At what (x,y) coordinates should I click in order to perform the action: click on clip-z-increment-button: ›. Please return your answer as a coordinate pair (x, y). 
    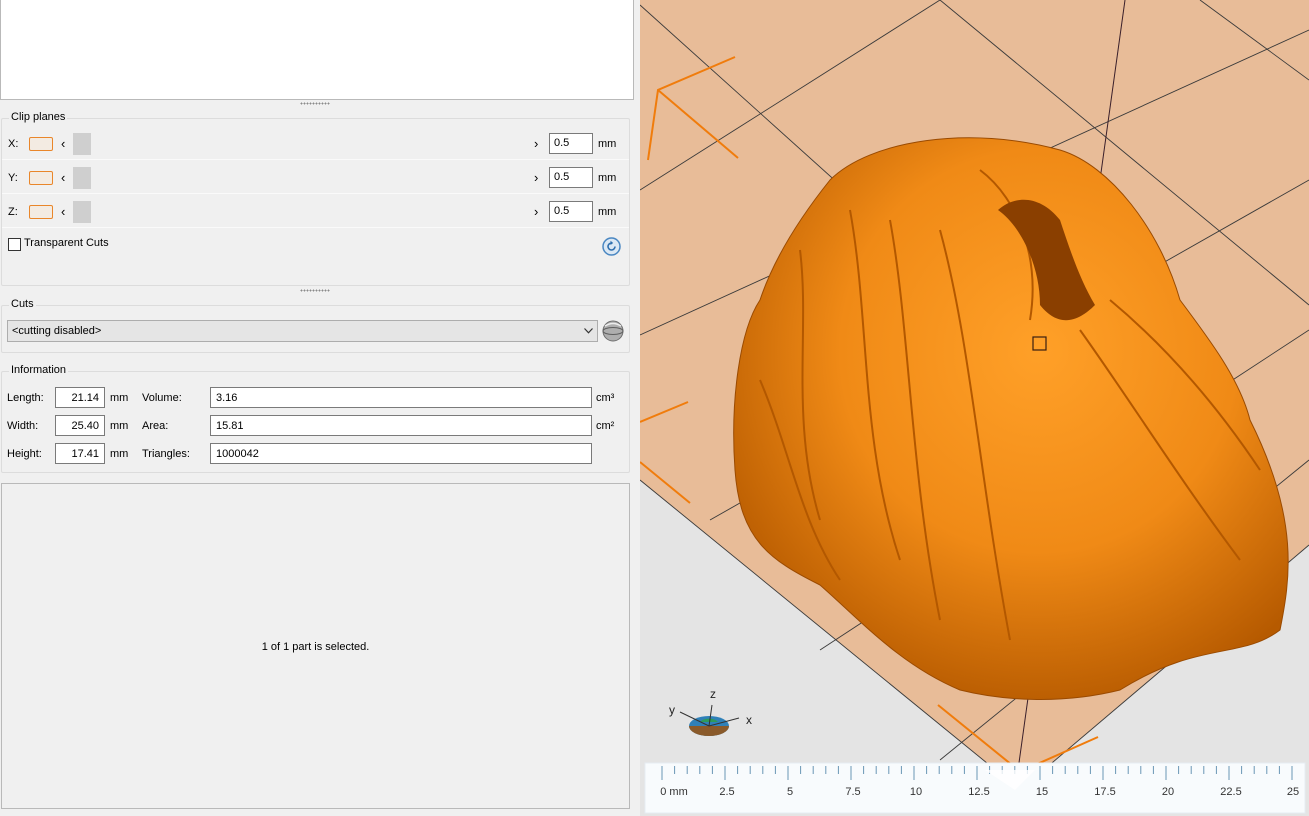
    Looking at the image, I should click on (536, 211).